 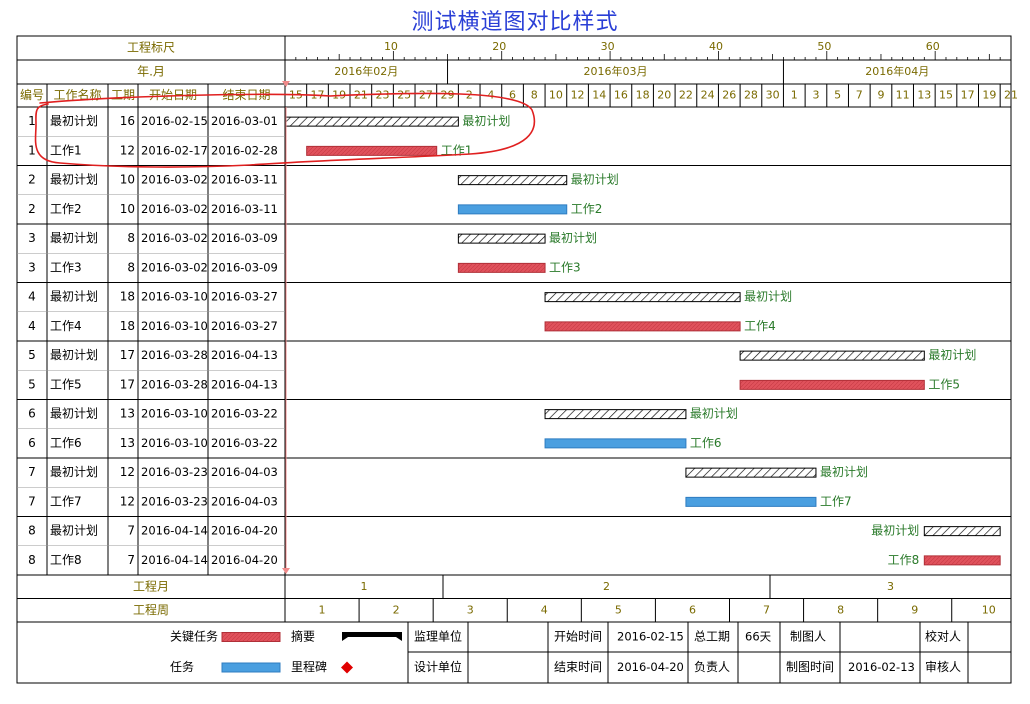 What do you see at coordinates (151, 72) in the screenshot?
I see `month-header-label: 年.月` at bounding box center [151, 72].